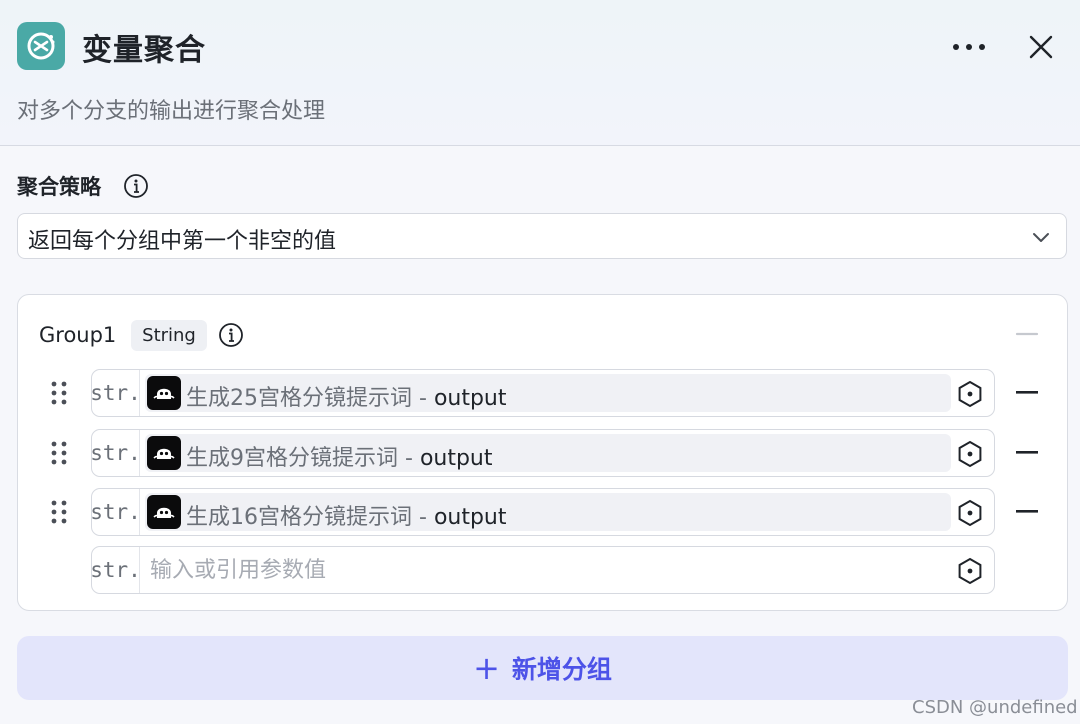  I want to click on variable-reference-tag: 生成25宫格分镜提示词 - output, so click(548, 393).